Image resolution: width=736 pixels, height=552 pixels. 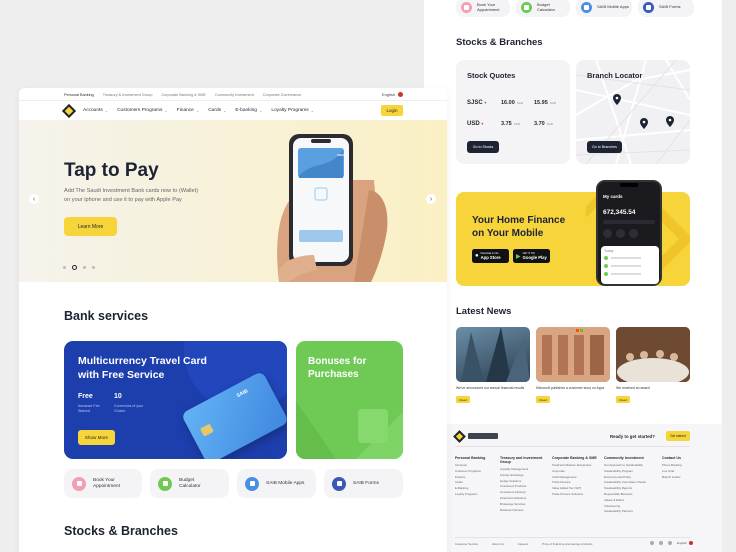 What do you see at coordinates (531, 256) in the screenshot?
I see `google-play-button: ▶ GET IT ON Google Play` at bounding box center [531, 256].